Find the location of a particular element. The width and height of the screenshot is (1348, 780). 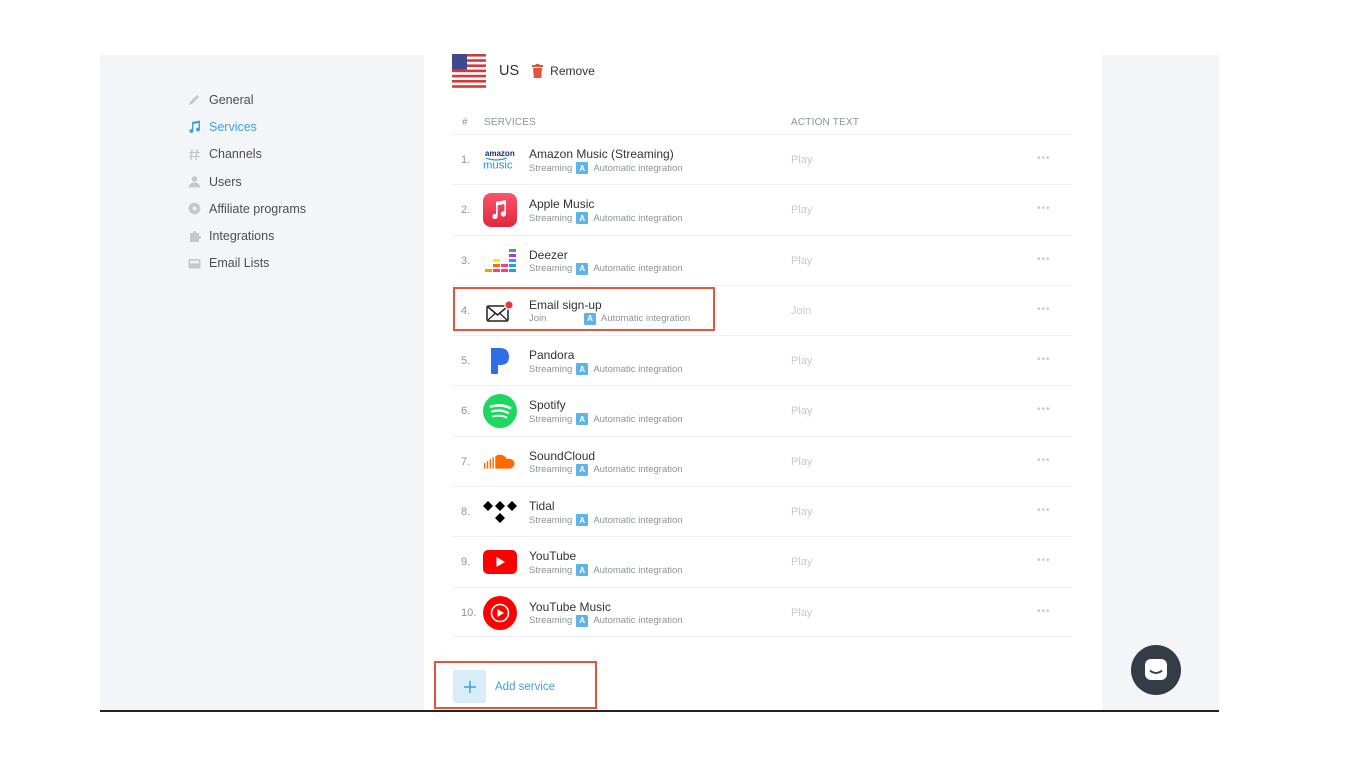

sidebar-item-services: Services is located at coordinates (246, 126).